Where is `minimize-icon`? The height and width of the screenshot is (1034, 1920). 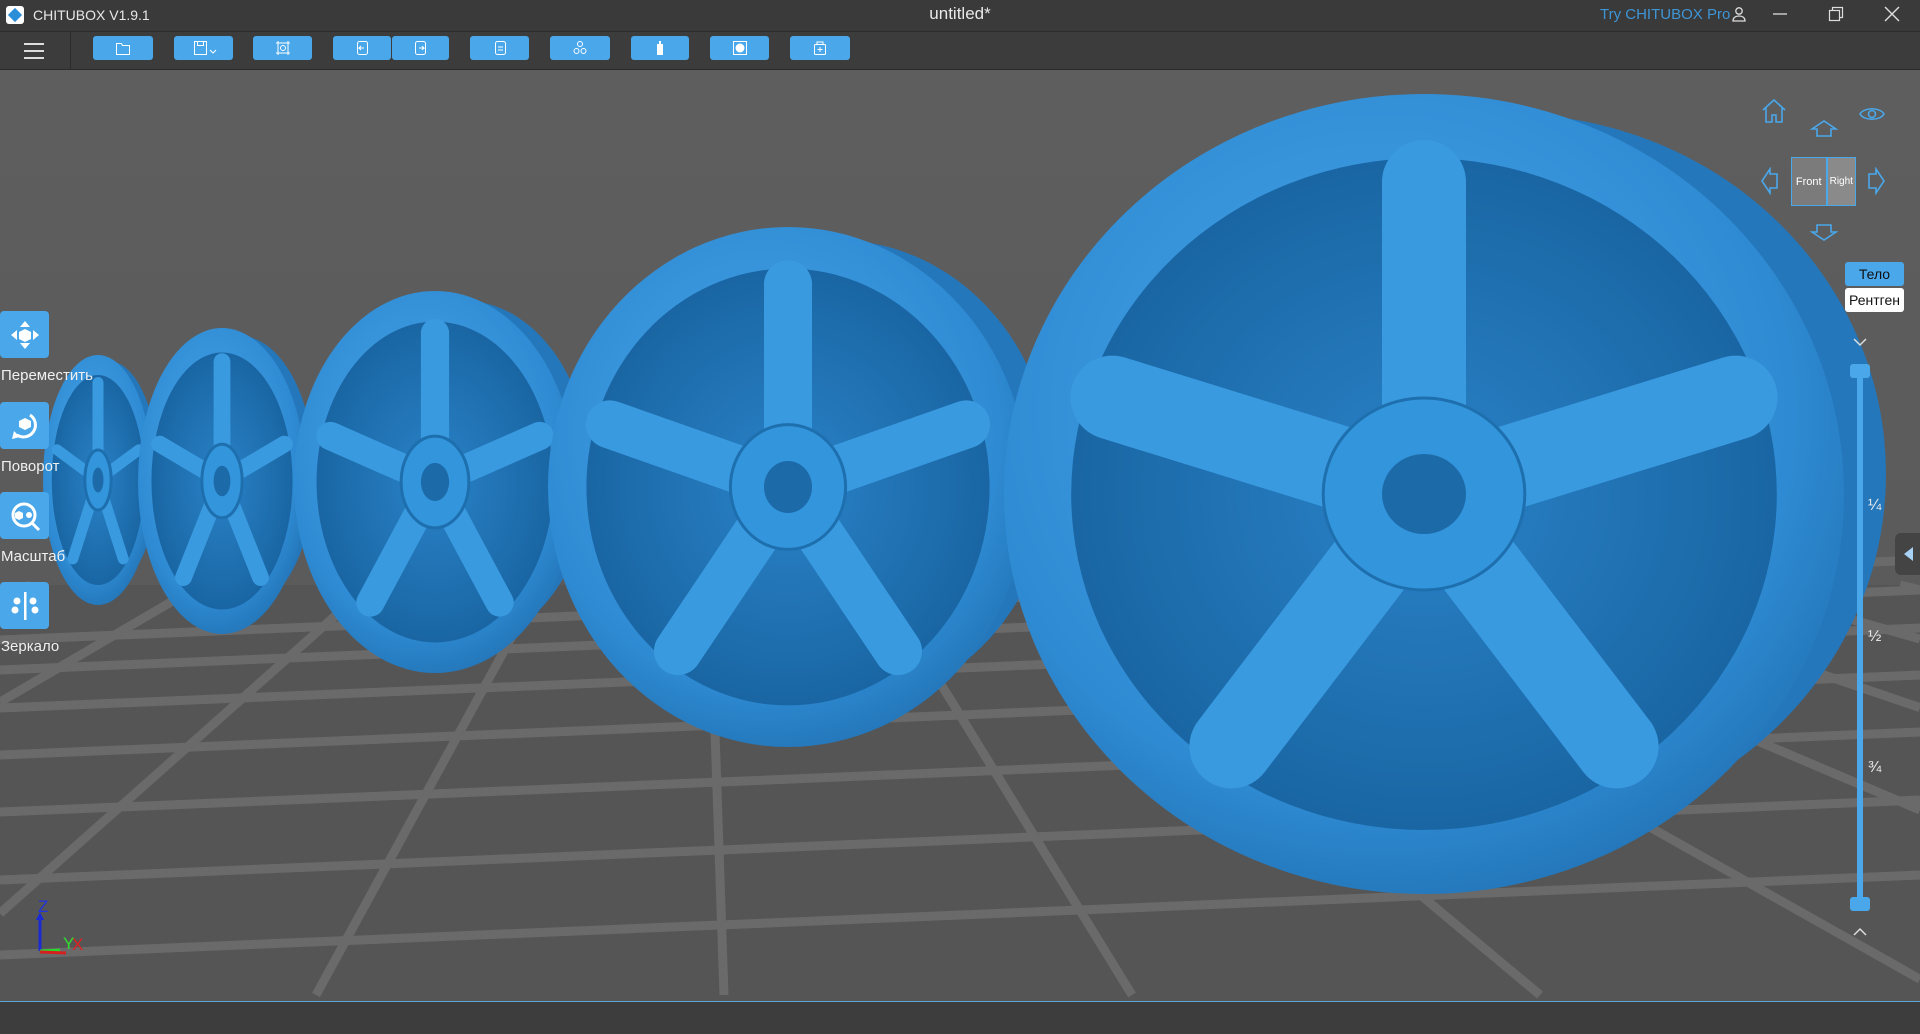
minimize-icon is located at coordinates (1780, 14).